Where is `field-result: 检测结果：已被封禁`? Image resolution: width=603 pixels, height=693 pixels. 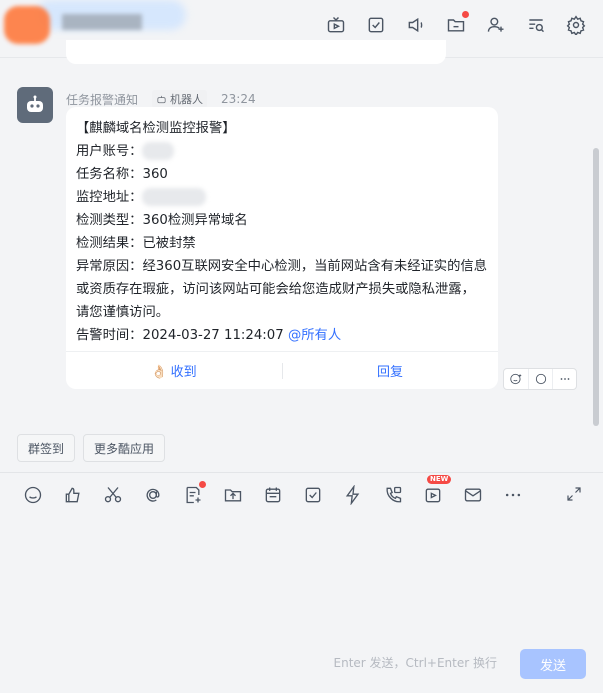
field-result: 检测结果：已被封禁 is located at coordinates (282, 243).